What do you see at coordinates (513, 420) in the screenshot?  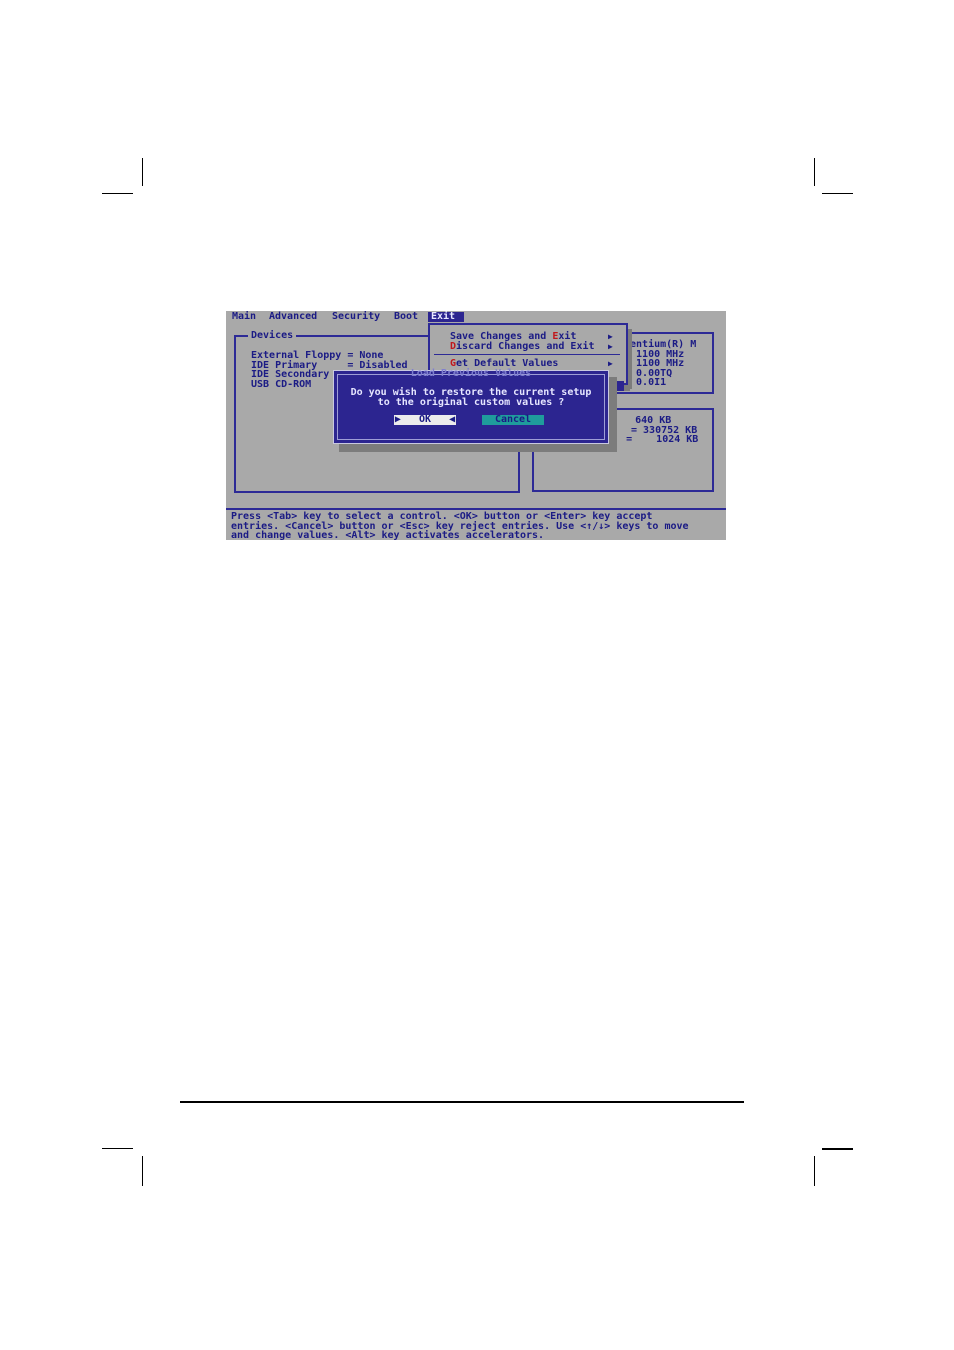 I see `cancel-button: Cancel` at bounding box center [513, 420].